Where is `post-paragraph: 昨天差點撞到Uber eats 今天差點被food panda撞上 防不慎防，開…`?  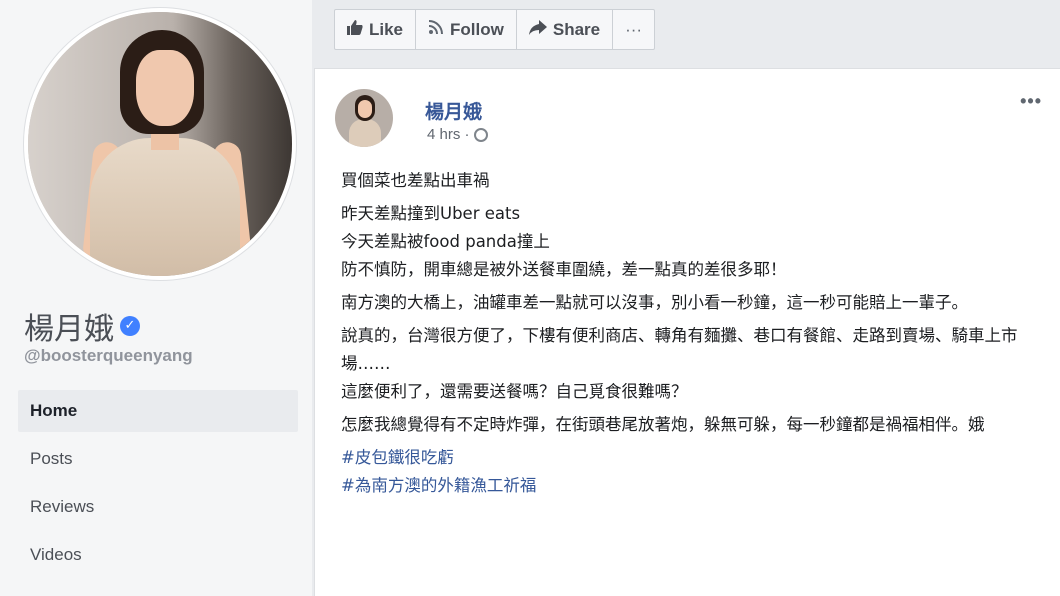
post-paragraph: 昨天差點撞到Uber eats 今天差點被food panda撞上 防不慎防，開… is located at coordinates (564, 241).